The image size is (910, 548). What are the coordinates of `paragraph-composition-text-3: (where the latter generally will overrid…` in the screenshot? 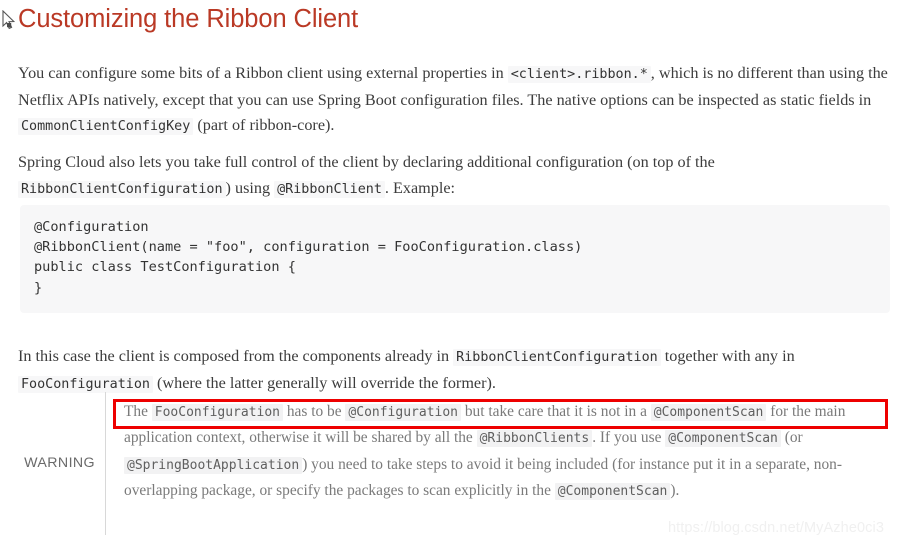 It's located at (324, 382).